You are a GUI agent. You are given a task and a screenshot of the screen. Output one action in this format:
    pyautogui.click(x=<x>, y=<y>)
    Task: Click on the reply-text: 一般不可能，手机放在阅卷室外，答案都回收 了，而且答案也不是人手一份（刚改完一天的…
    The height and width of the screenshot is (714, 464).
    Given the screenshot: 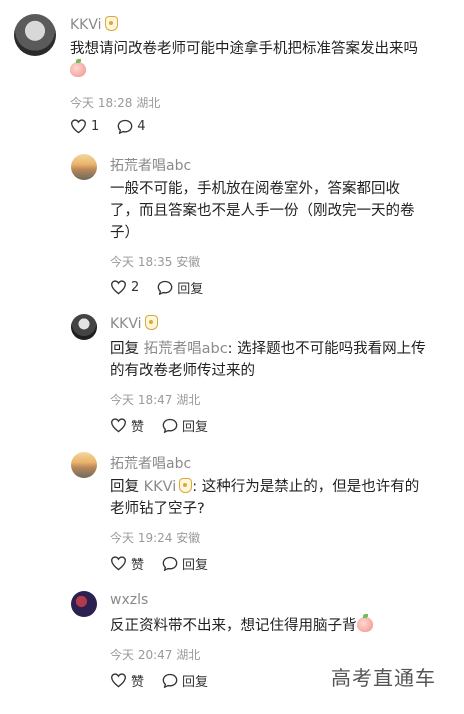 What is the action you would take?
    pyautogui.click(x=262, y=211)
    